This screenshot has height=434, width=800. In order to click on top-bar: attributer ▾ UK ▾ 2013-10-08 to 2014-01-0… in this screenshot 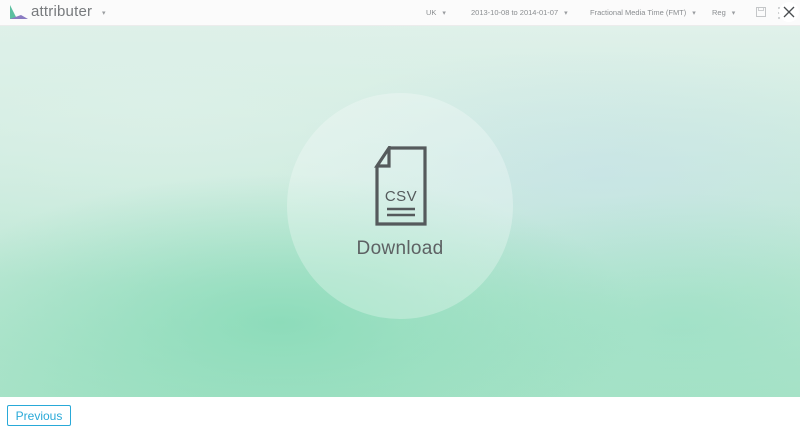, I will do `click(400, 13)`.